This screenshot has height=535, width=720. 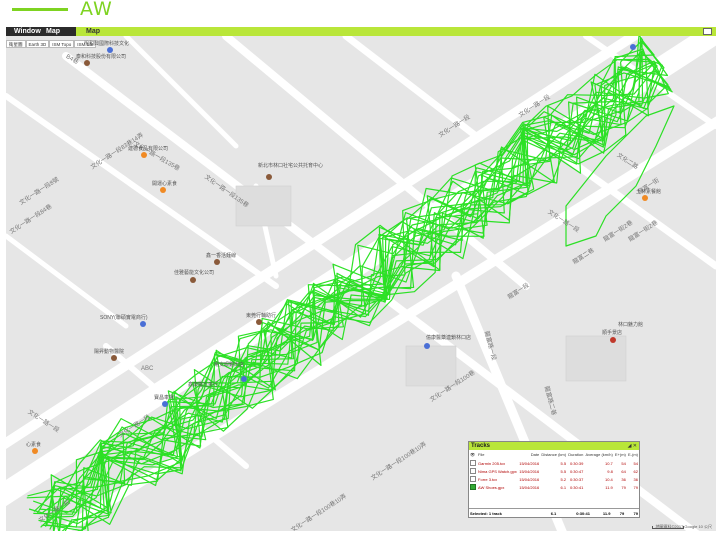 What do you see at coordinates (635, 479) in the screenshot?
I see `track-eminus: 36` at bounding box center [635, 479].